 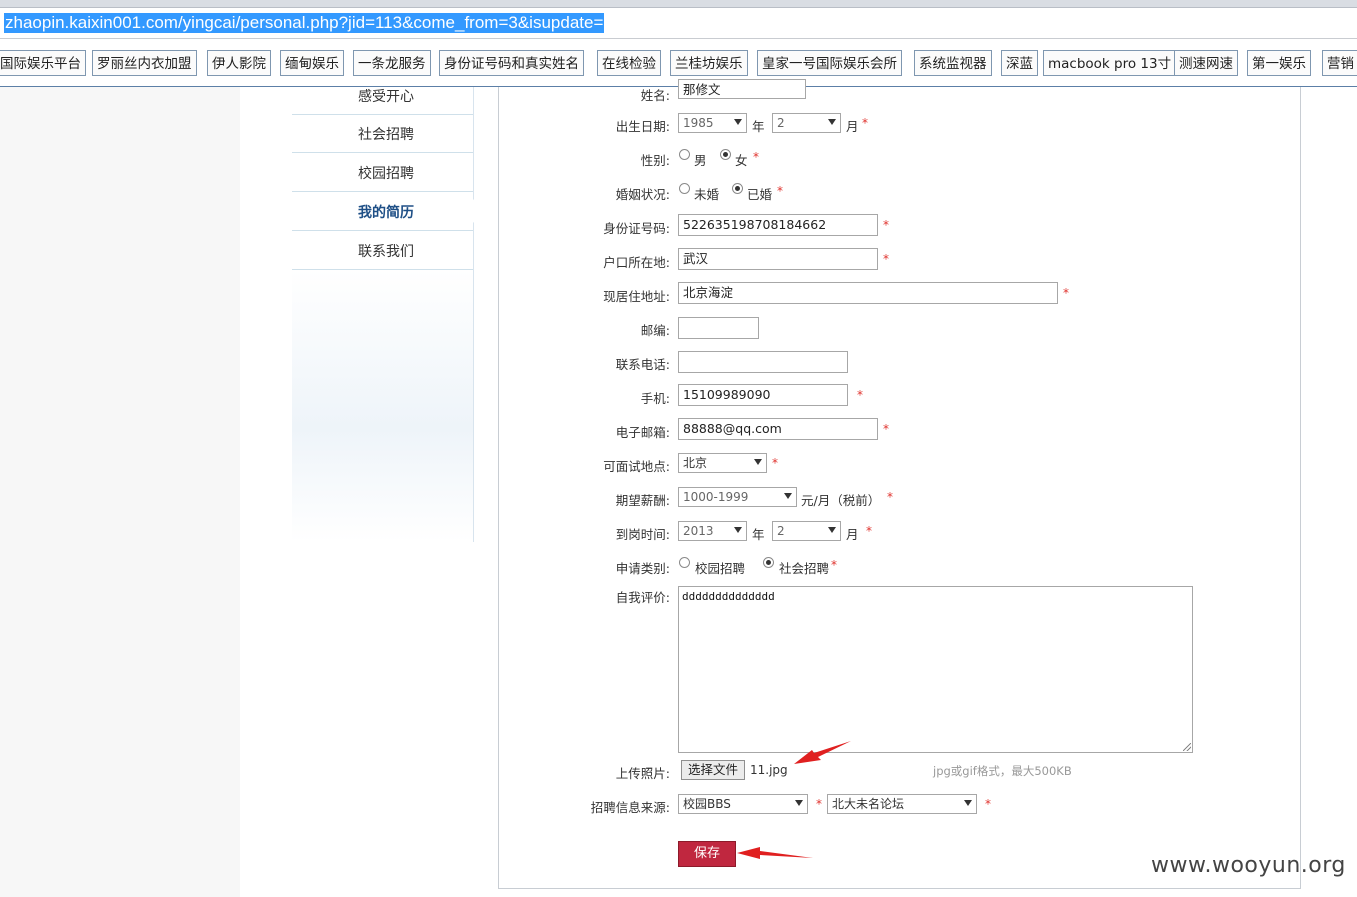 What do you see at coordinates (1187, 747) in the screenshot?
I see `resize-handle-icon` at bounding box center [1187, 747].